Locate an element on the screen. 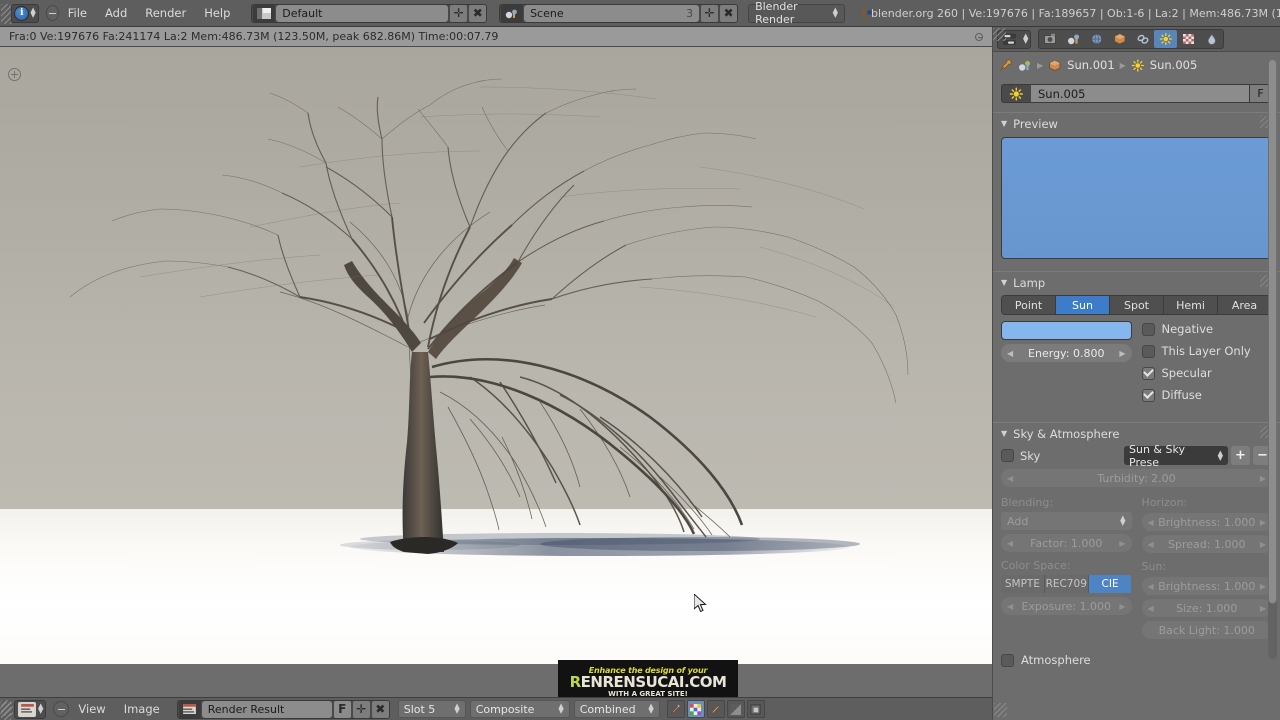 Image resolution: width=1280 pixels, height=720 pixels. sky-checkbox is located at coordinates (1007, 455).